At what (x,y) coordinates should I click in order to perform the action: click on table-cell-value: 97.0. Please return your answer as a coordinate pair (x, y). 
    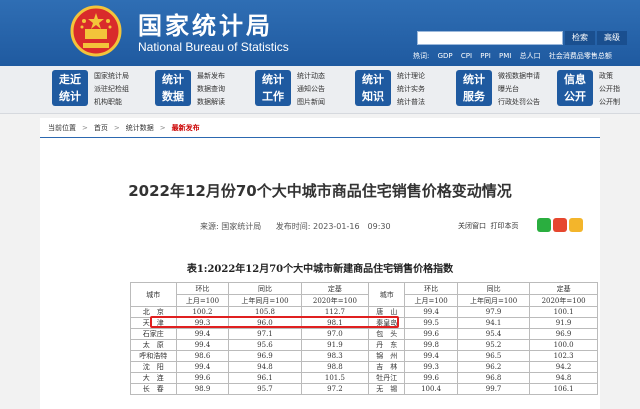
    Looking at the image, I should click on (335, 334).